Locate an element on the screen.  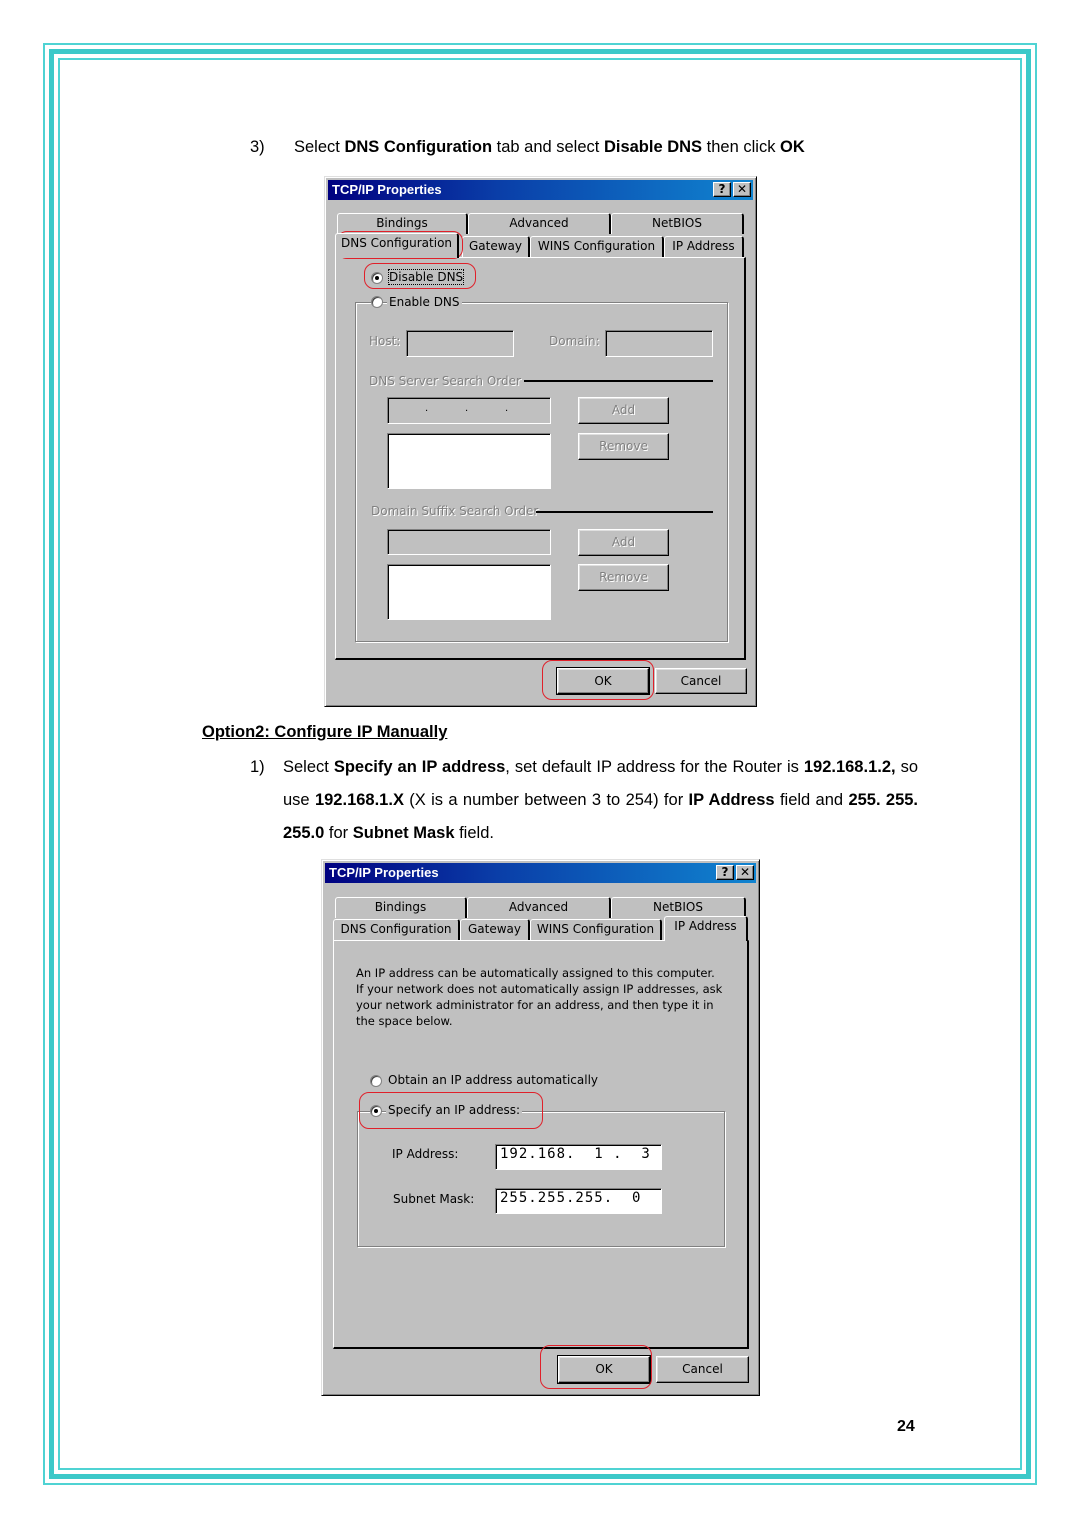
domain-suffix-input is located at coordinates (469, 542).